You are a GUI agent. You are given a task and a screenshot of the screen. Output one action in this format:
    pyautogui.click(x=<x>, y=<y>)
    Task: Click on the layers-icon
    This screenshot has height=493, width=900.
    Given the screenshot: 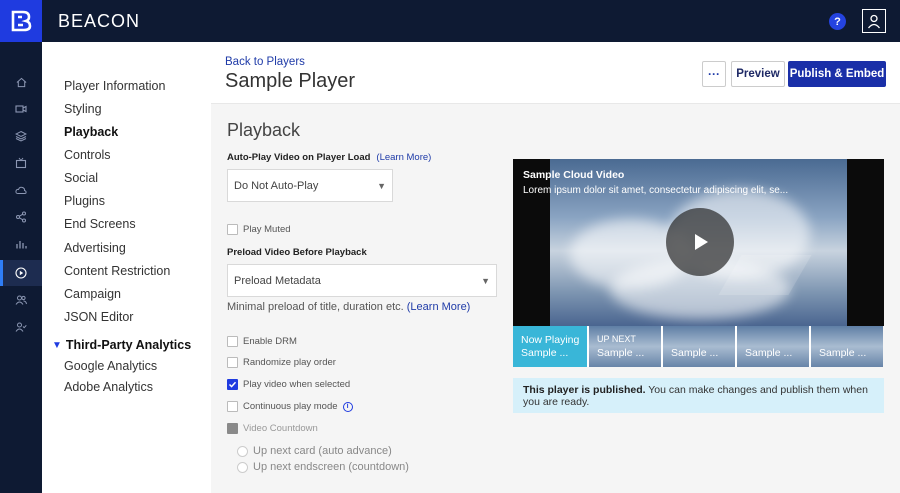 What is the action you would take?
    pyautogui.click(x=21, y=136)
    